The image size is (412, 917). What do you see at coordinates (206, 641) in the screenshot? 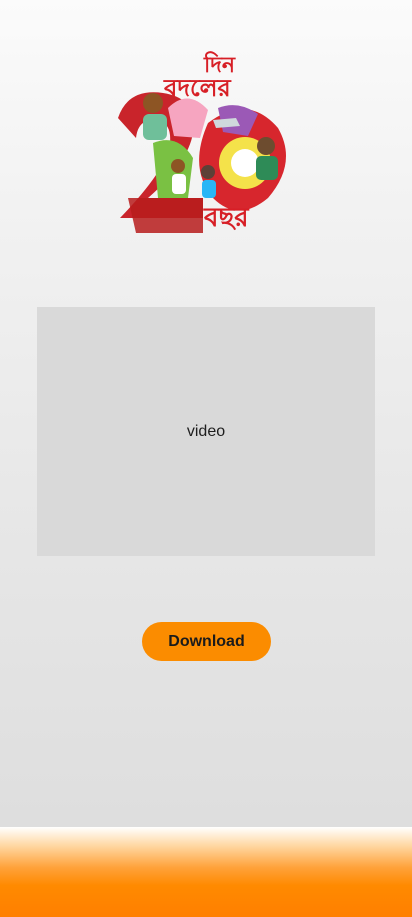
I see `download-button: Download` at bounding box center [206, 641].